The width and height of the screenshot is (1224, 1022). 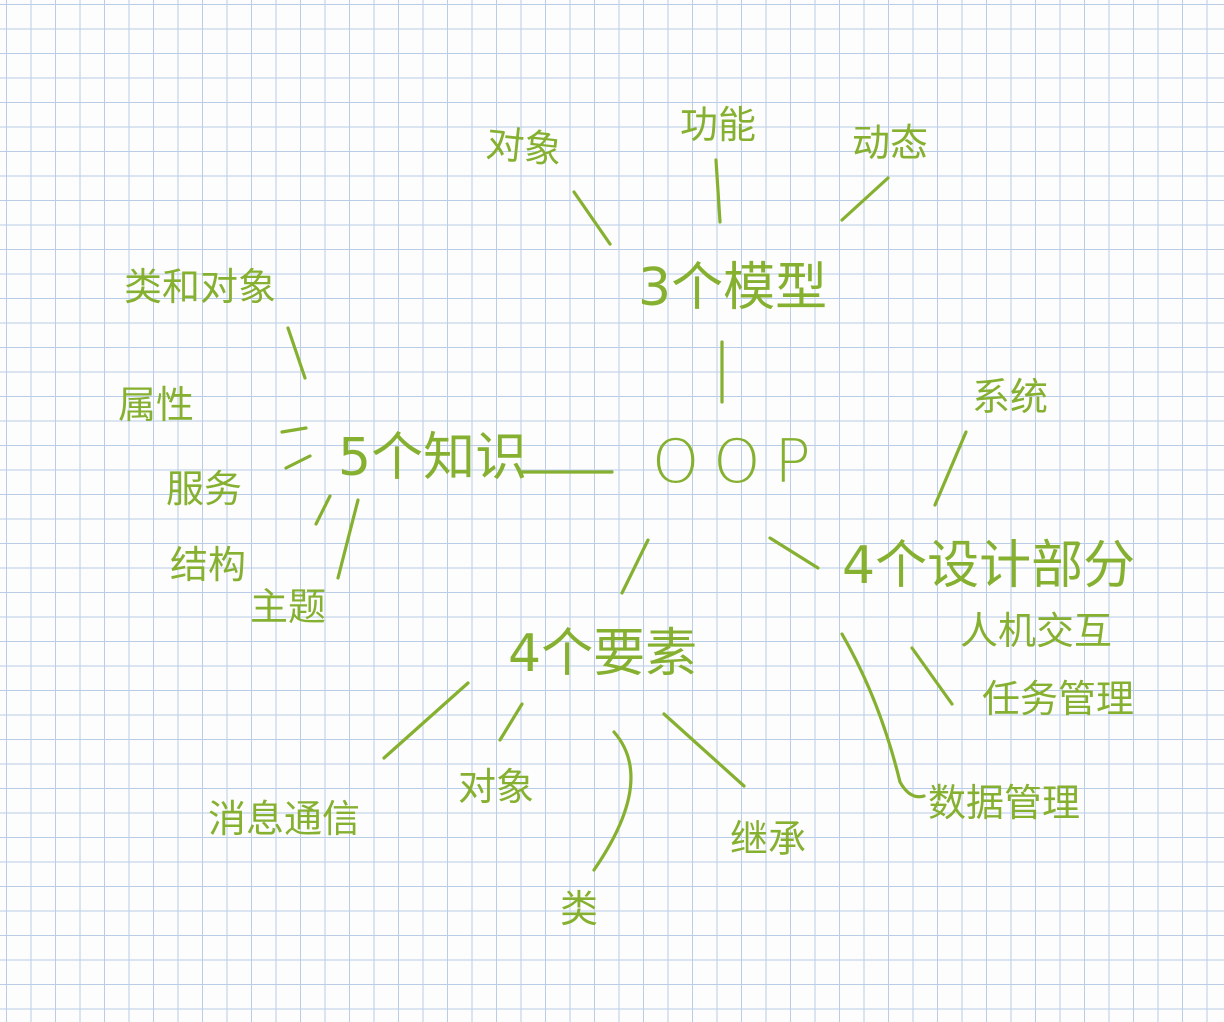 I want to click on connector-design-hci, so click(x=932, y=676).